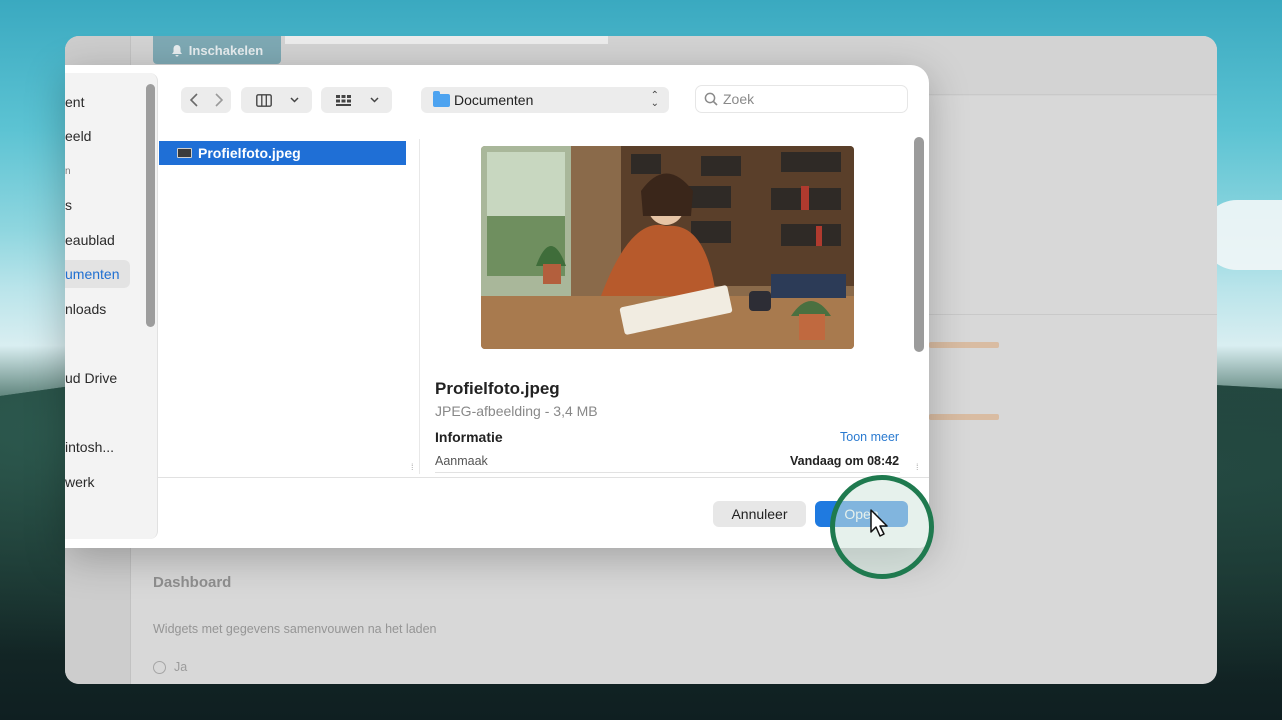  I want to click on sidebar-item-label: eeld, so click(78, 136).